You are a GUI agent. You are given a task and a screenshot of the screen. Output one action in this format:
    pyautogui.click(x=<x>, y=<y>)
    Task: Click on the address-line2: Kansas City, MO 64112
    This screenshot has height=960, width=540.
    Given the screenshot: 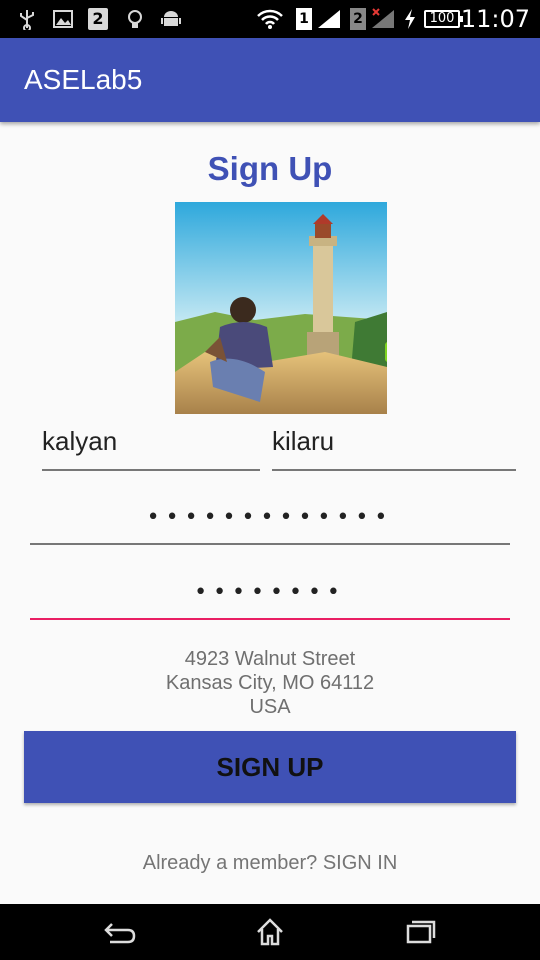 What is the action you would take?
    pyautogui.click(x=270, y=683)
    